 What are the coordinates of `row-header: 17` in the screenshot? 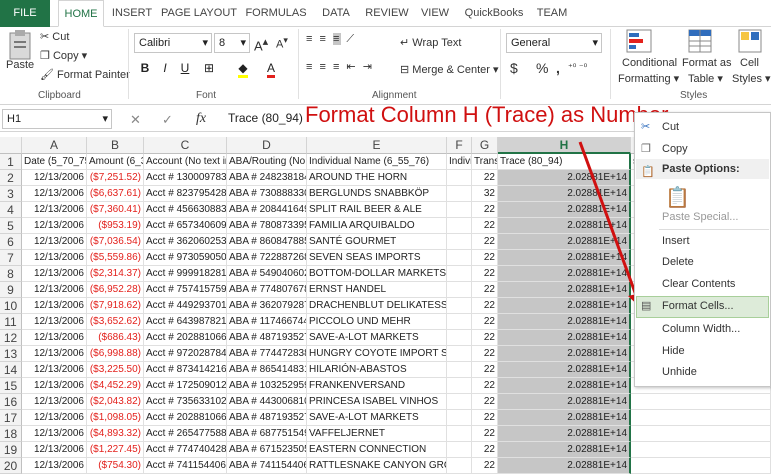 It's located at (11, 418).